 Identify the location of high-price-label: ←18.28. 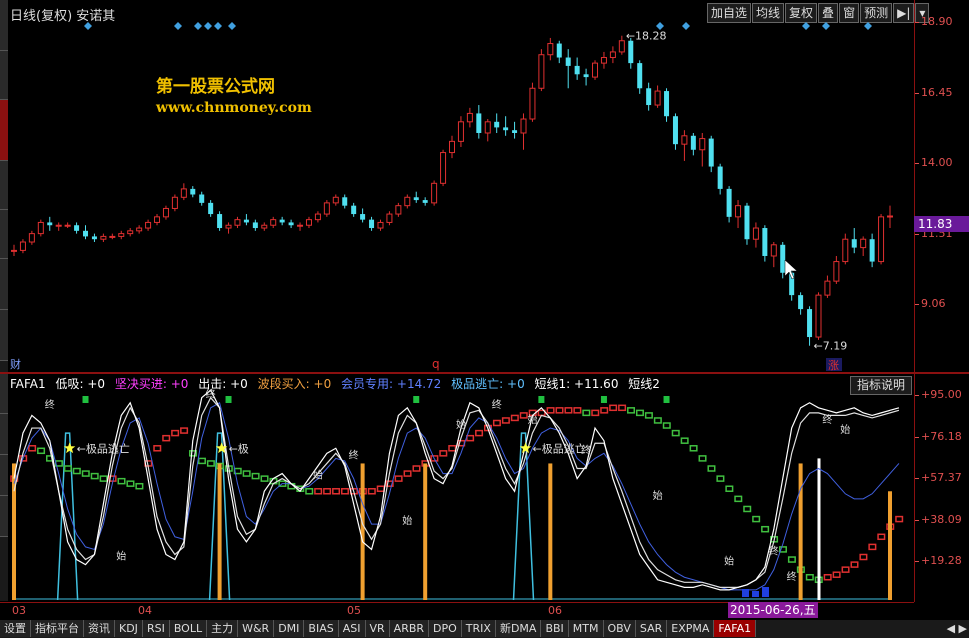
(646, 36).